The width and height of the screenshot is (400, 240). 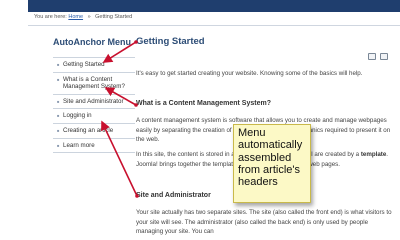 I want to click on site-header-bar, so click(x=214, y=6).